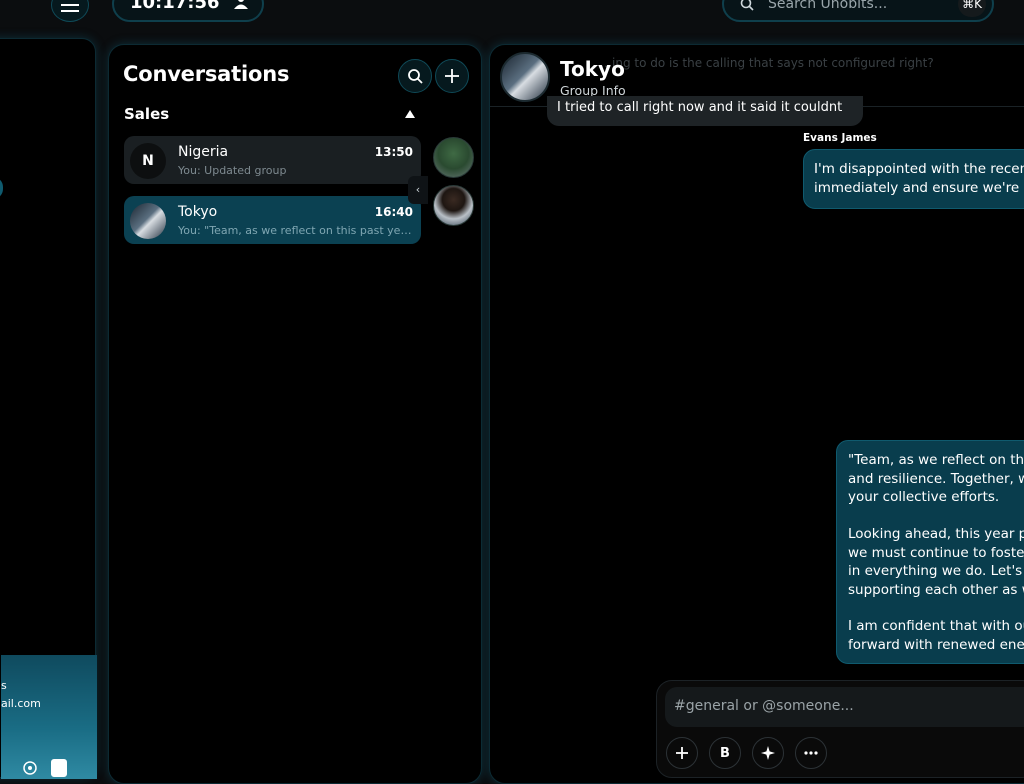 The width and height of the screenshot is (1024, 784). What do you see at coordinates (148, 221) in the screenshot?
I see `avatar-group-photo` at bounding box center [148, 221].